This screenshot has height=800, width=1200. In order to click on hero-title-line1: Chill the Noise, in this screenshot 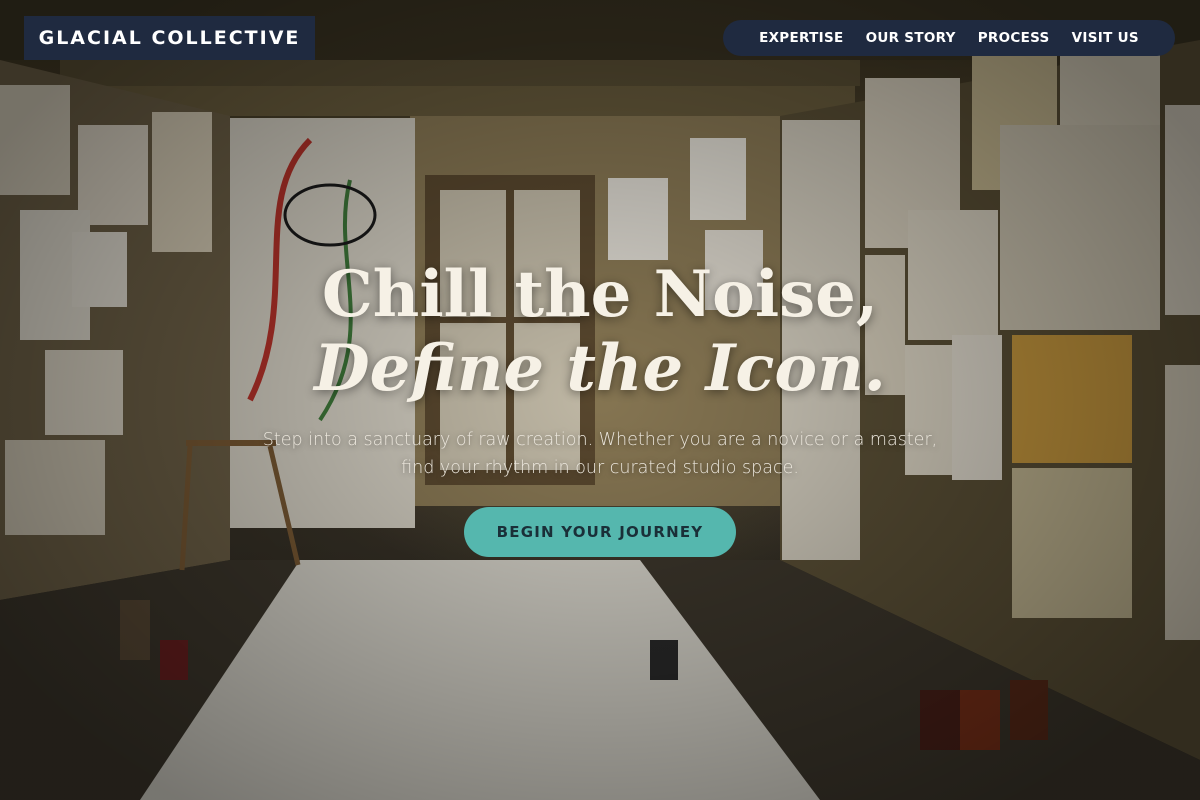, I will do `click(600, 294)`.